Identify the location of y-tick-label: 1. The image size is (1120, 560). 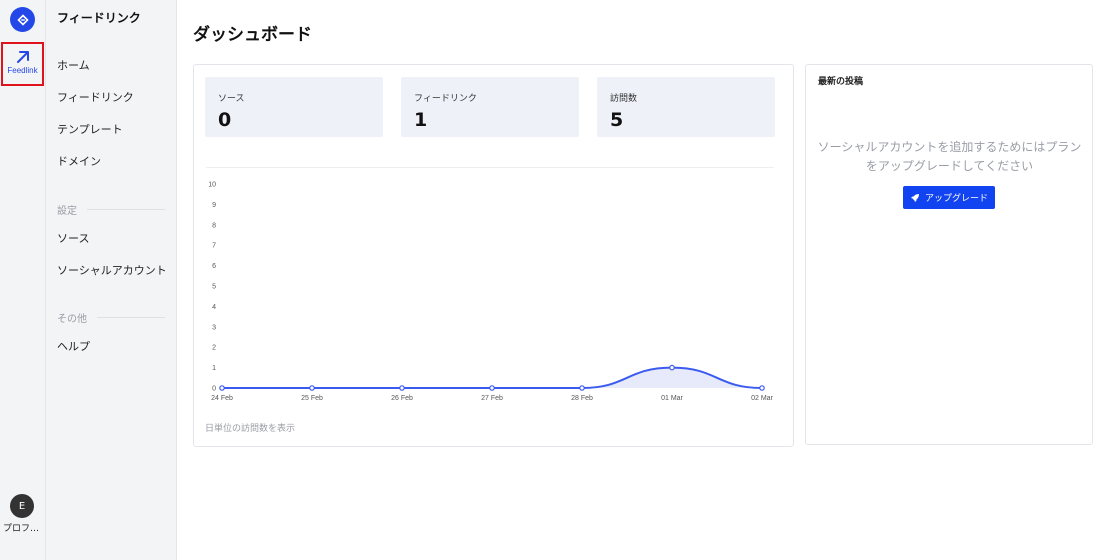
(214, 368).